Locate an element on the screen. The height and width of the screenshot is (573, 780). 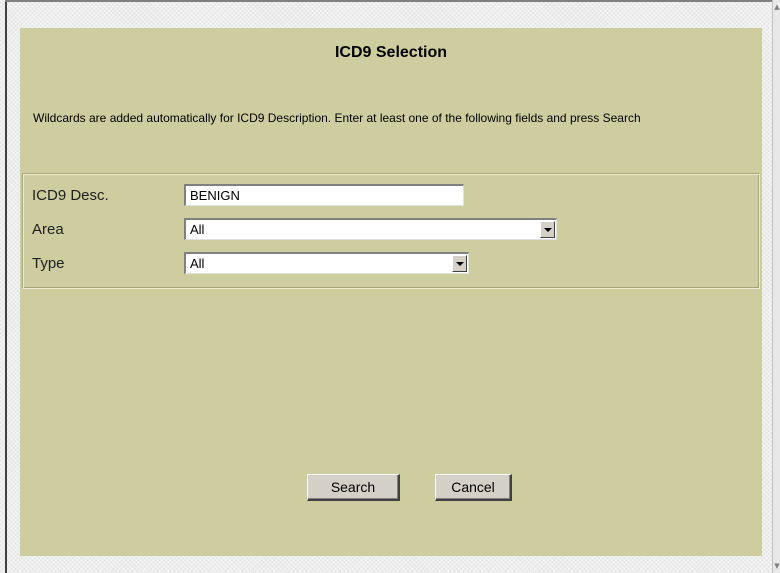
type-selected-value: All is located at coordinates (197, 263).